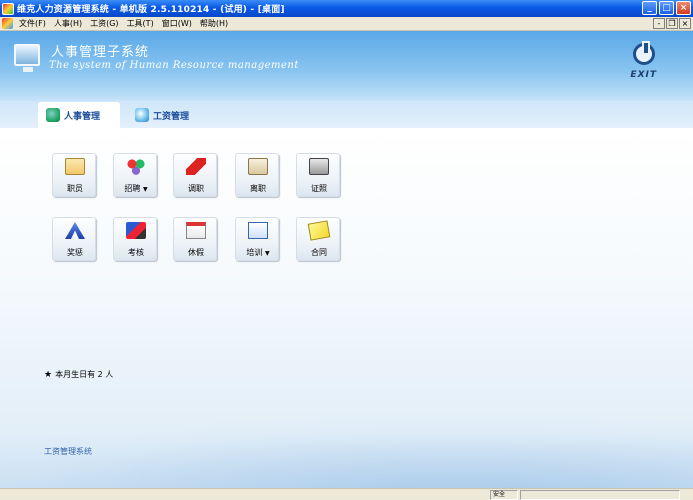 Image resolution: width=693 pixels, height=500 pixels. Describe the element at coordinates (258, 230) in the screenshot. I see `training-icon` at that location.